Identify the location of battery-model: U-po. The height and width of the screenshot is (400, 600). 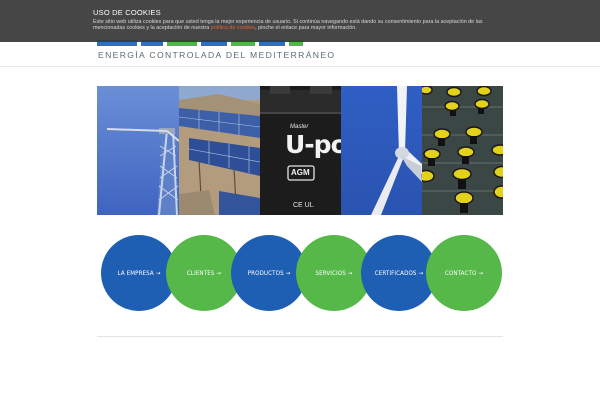
(313, 144).